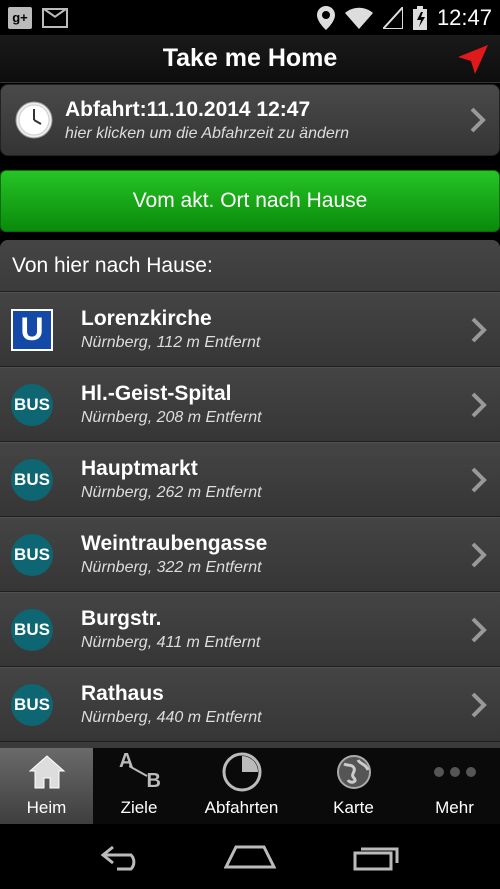 Image resolution: width=500 pixels, height=889 pixels. Describe the element at coordinates (250, 704) in the screenshot. I see `stop-row-rathaus: BUS Rathaus Nürnberg, 440 m Entfernt` at that location.